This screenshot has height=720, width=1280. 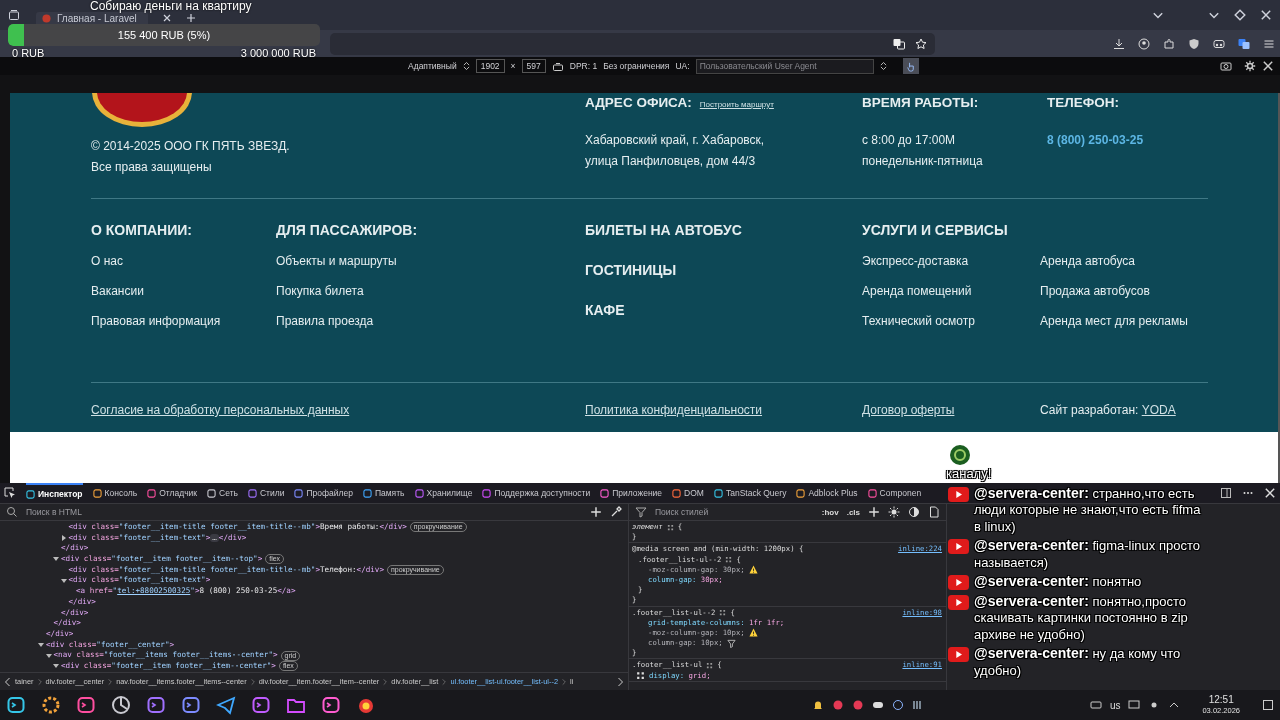 What do you see at coordinates (734, 512) in the screenshot?
I see `style-search-field: Поиск стилей` at bounding box center [734, 512].